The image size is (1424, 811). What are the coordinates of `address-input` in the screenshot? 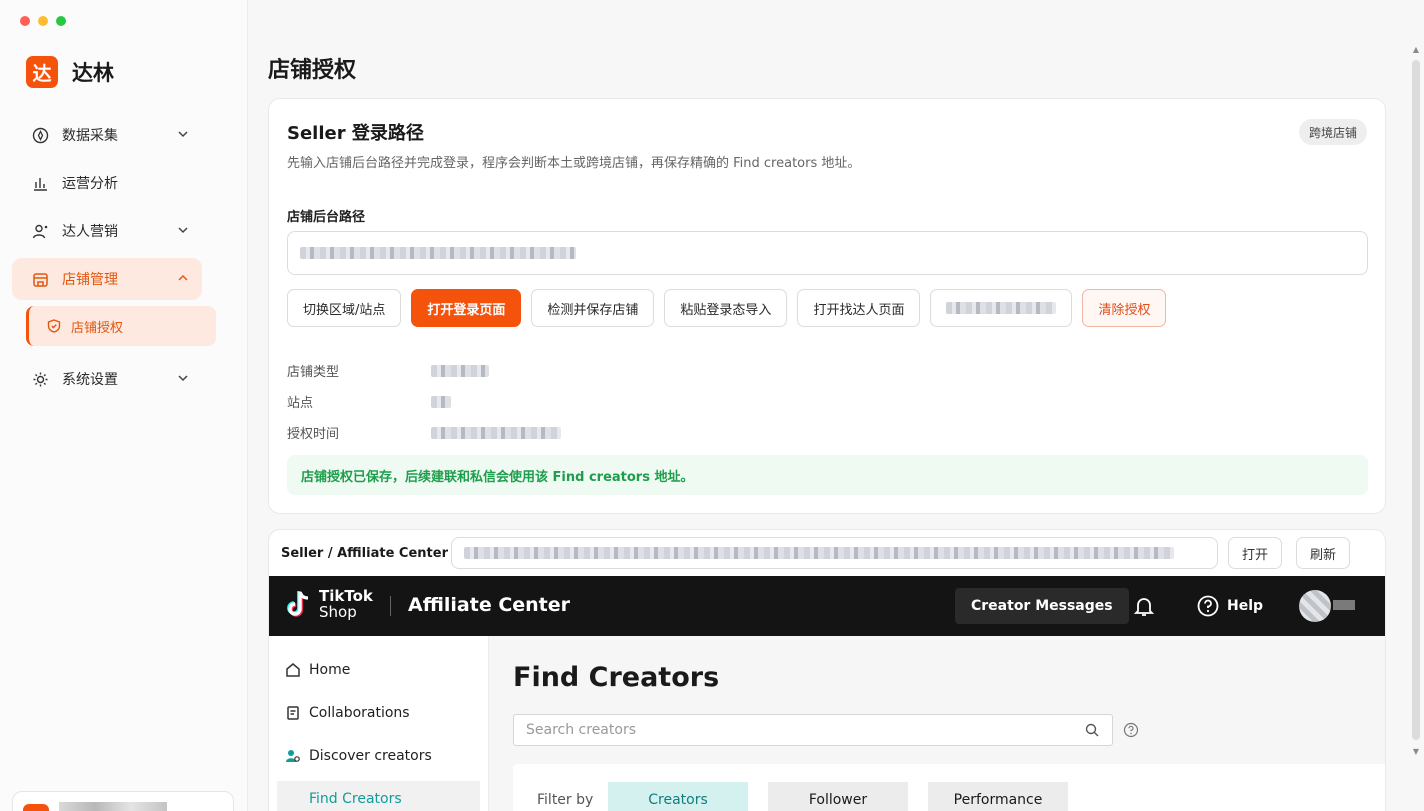 It's located at (834, 553).